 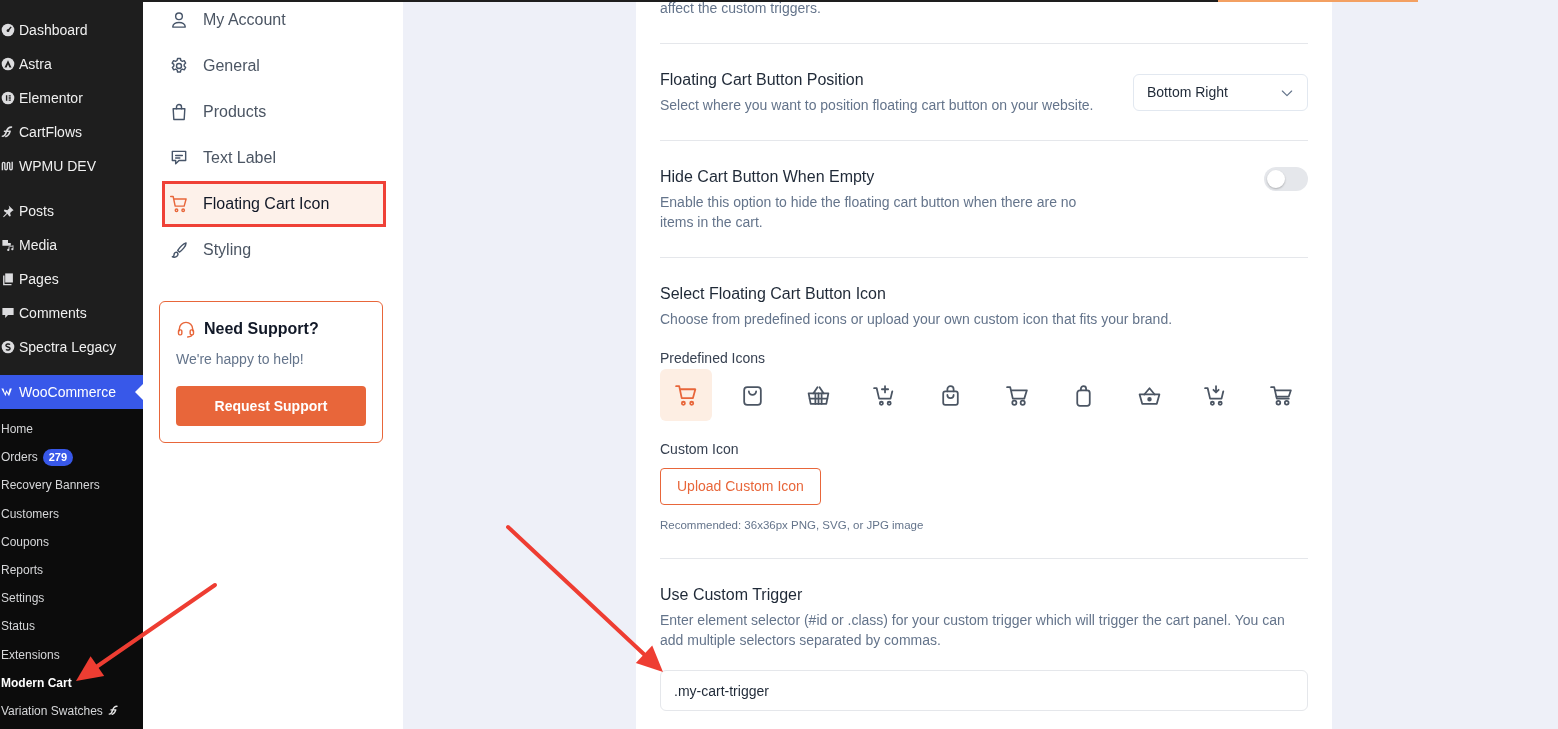 What do you see at coordinates (179, 250) in the screenshot?
I see `brush-icon` at bounding box center [179, 250].